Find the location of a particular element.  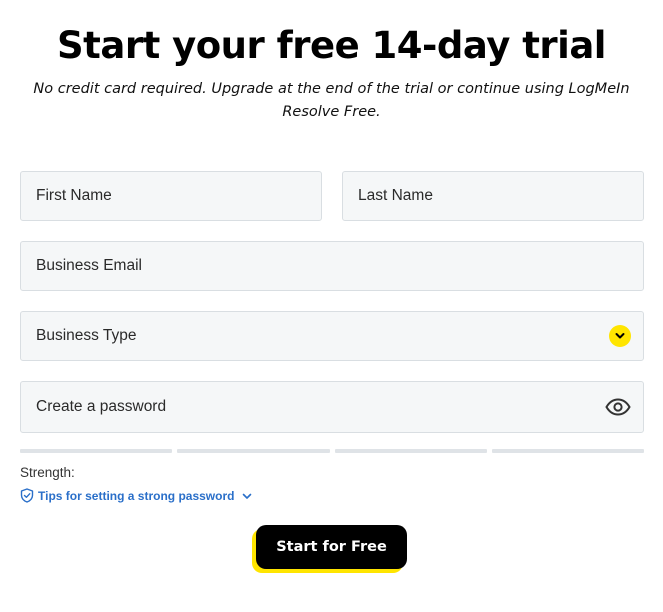

password-tips-link: Tips for setting a strong password is located at coordinates (136, 495).